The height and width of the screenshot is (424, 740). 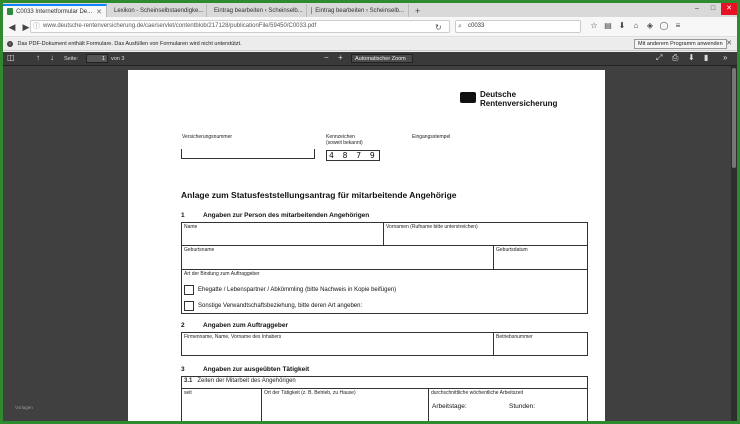 What do you see at coordinates (438, 27) in the screenshot?
I see `reload-icon: ↻` at bounding box center [438, 27].